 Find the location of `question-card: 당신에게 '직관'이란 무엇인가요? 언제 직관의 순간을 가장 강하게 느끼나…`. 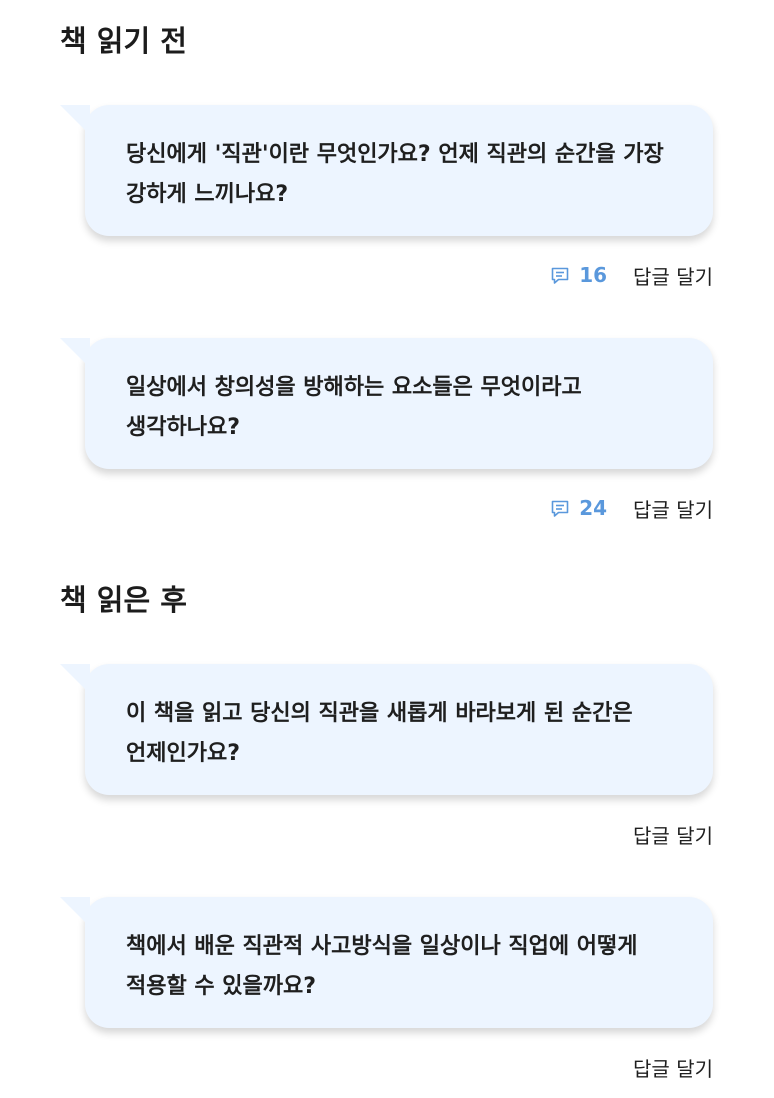

question-card: 당신에게 '직관'이란 무엇인가요? 언제 직관의 순간을 가장 강하게 느끼나… is located at coordinates (386, 170).